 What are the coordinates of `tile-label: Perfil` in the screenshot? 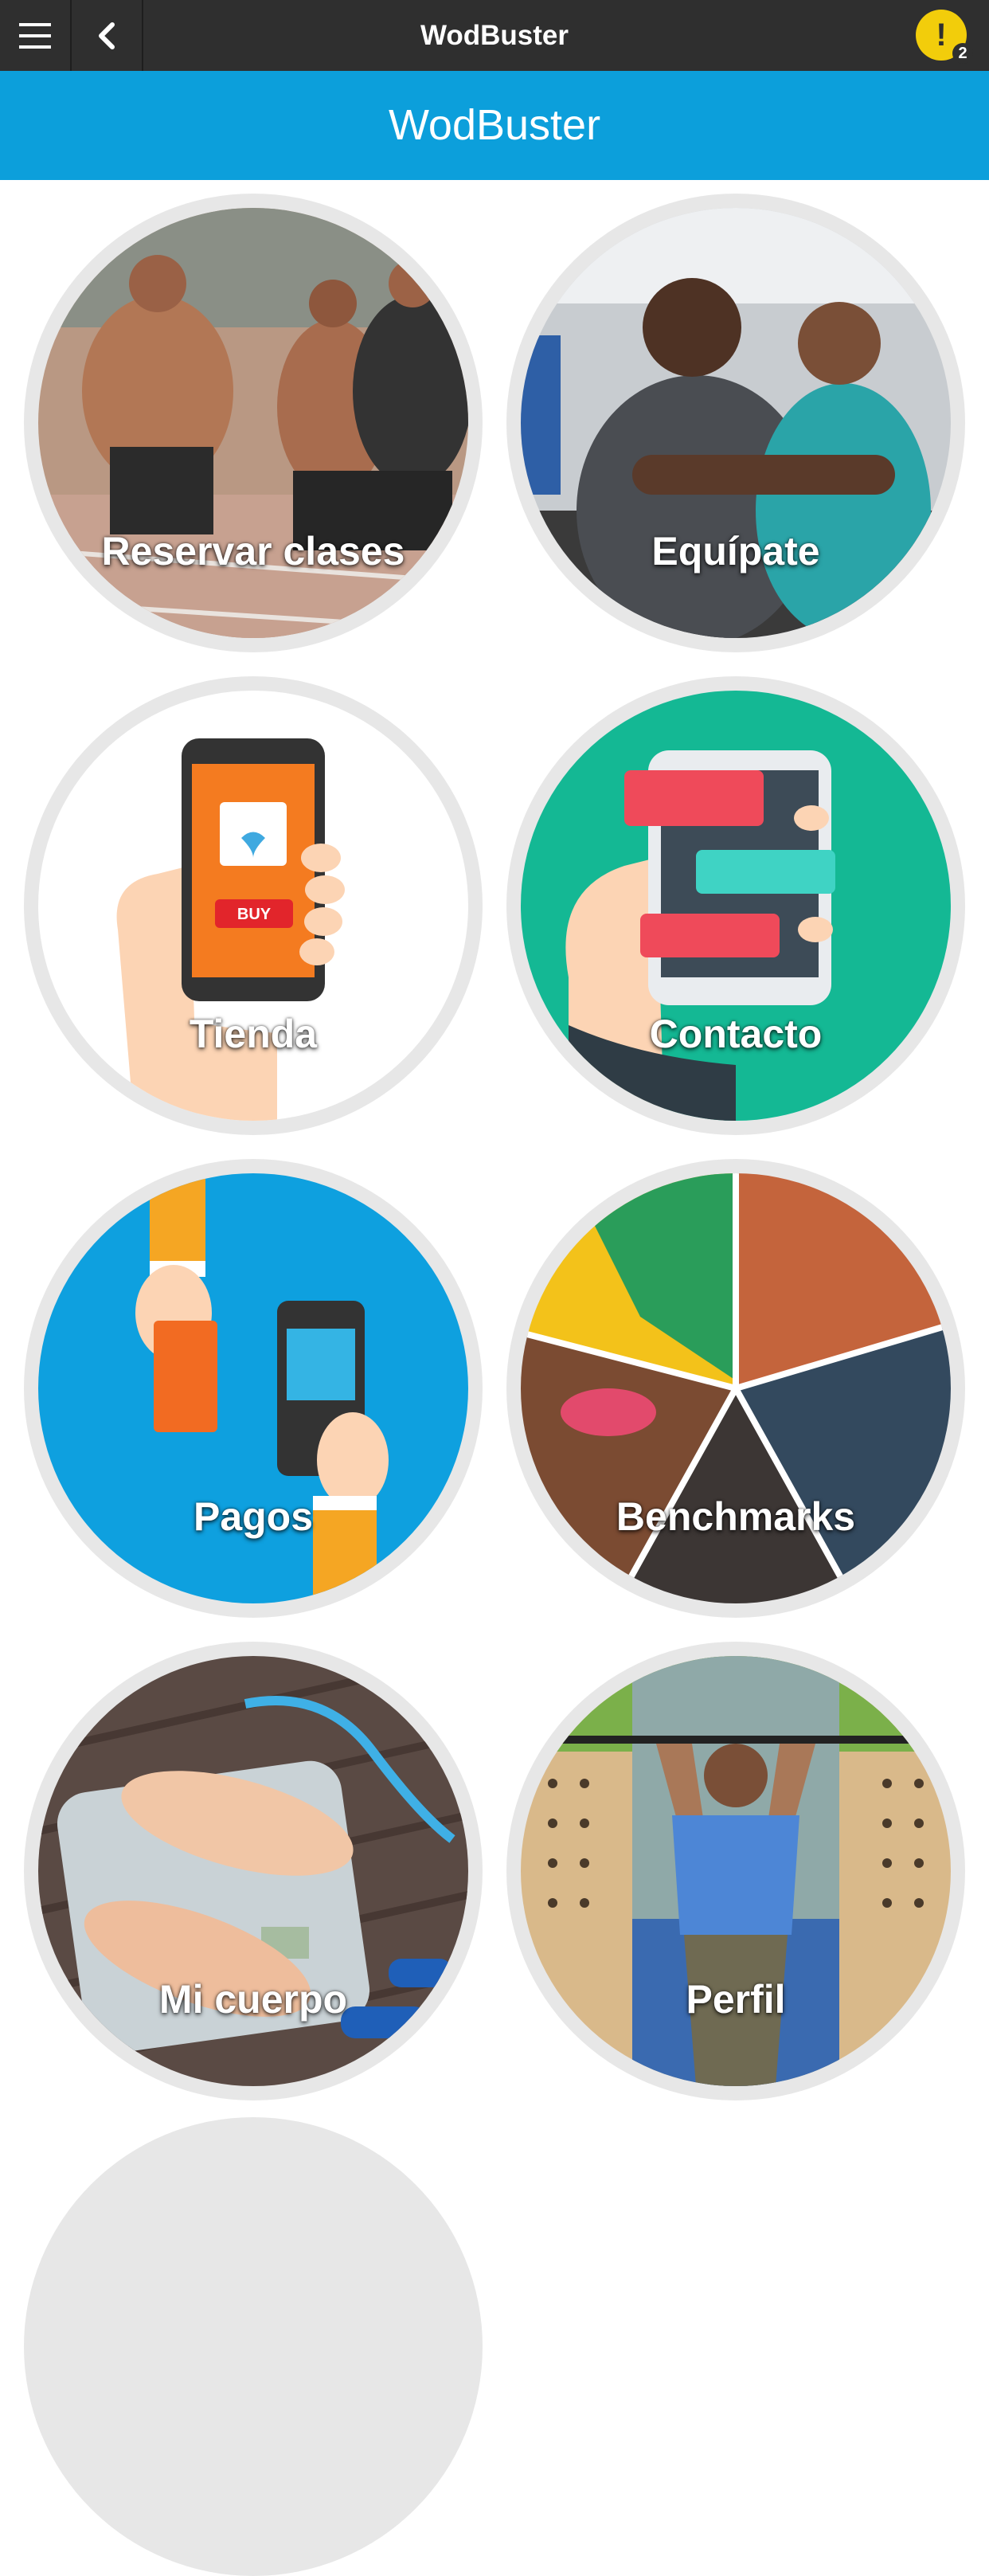 It's located at (736, 1999).